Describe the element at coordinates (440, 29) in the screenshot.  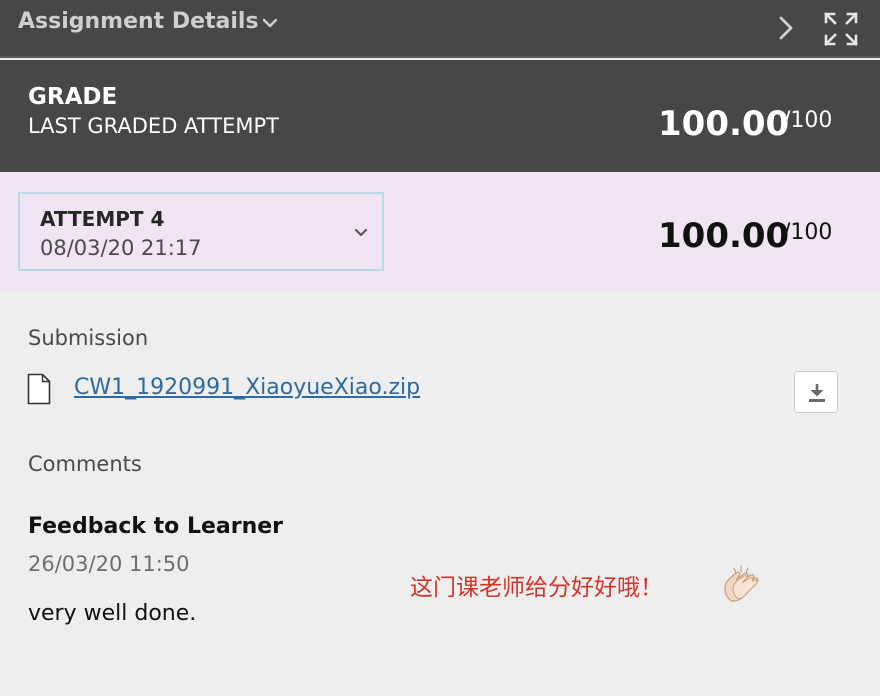
I see `panel-header: Assignment Details` at that location.